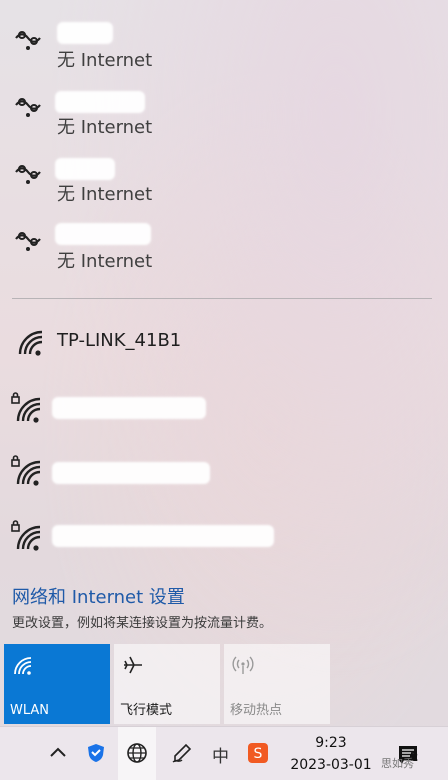 The height and width of the screenshot is (780, 448). Describe the element at coordinates (98, 596) in the screenshot. I see `network-settings-link: 网络和 Internet 设置` at that location.